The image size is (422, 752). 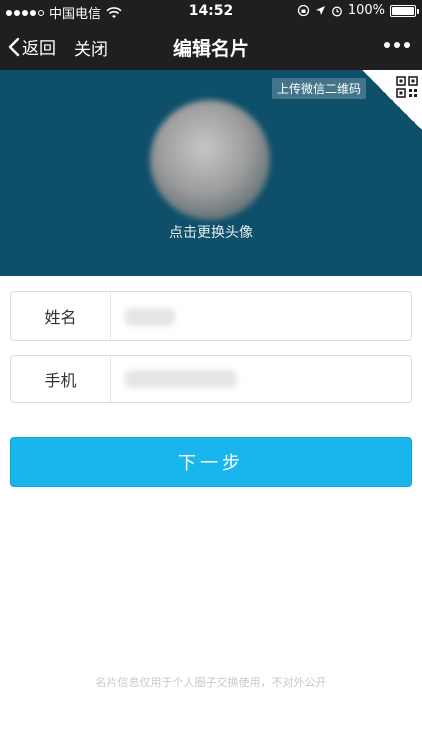 What do you see at coordinates (392, 100) in the screenshot?
I see `qr-upload-corner` at bounding box center [392, 100].